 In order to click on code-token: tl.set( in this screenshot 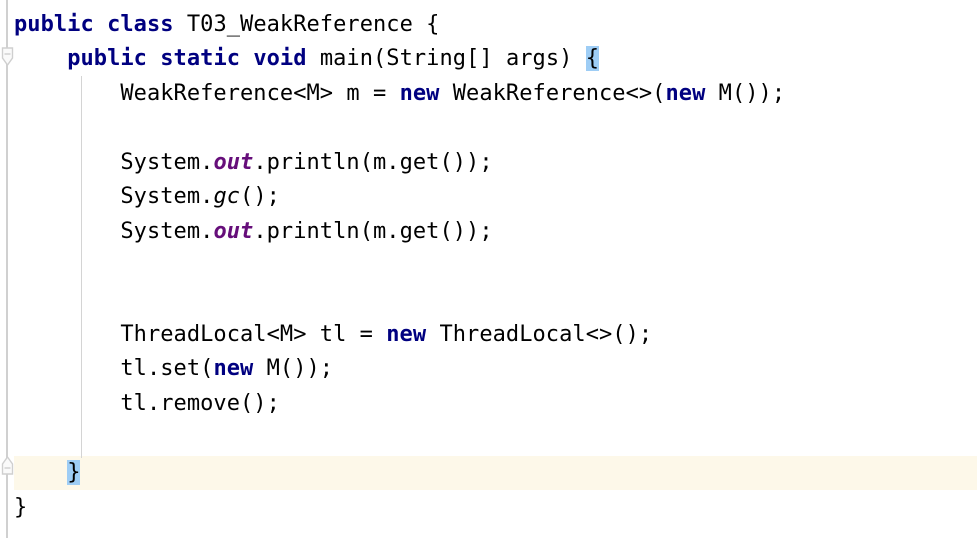, I will do `click(114, 368)`.